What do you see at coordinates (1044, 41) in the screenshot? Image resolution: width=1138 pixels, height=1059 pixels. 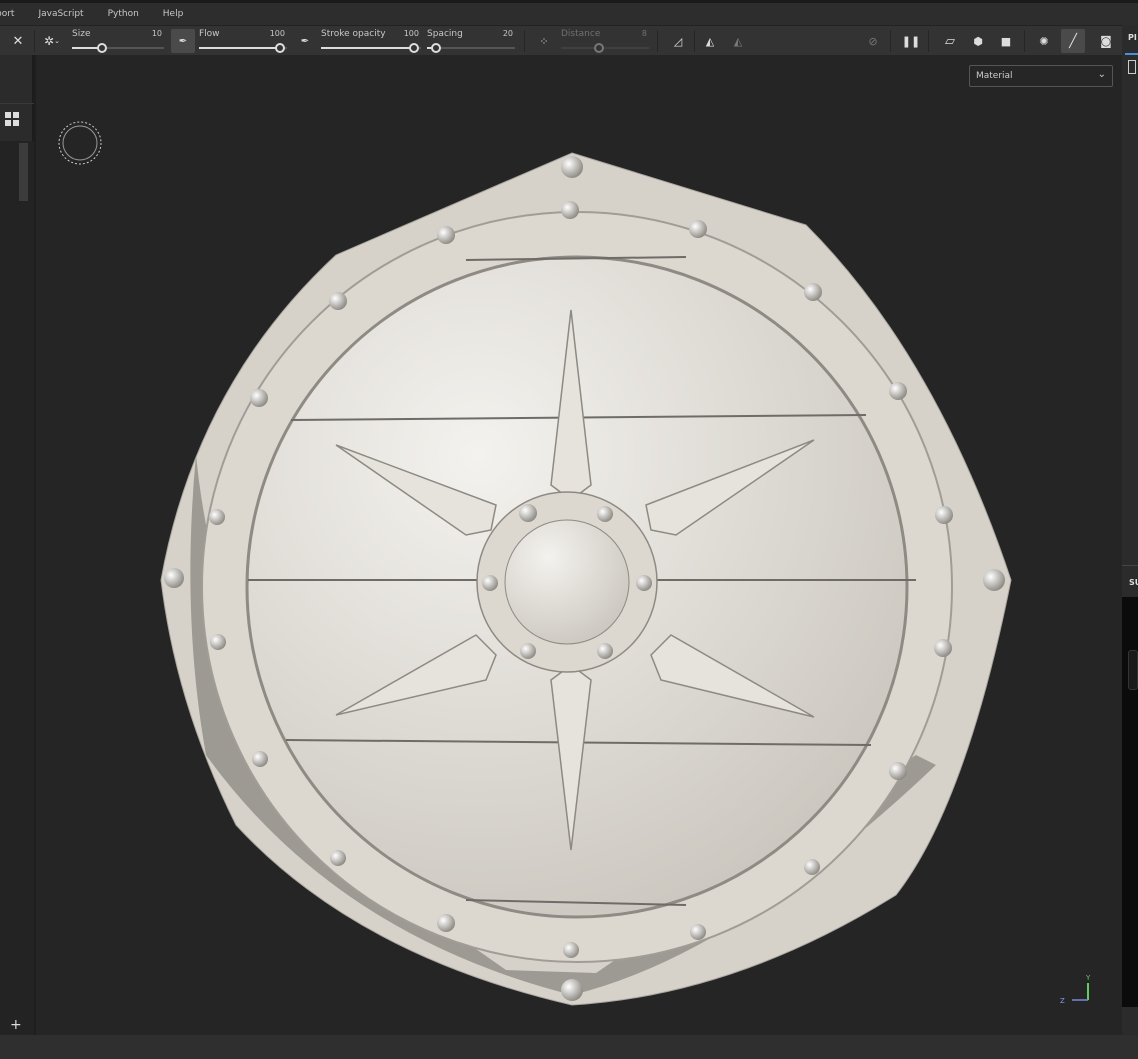 I see `bake-icon: ✺` at bounding box center [1044, 41].